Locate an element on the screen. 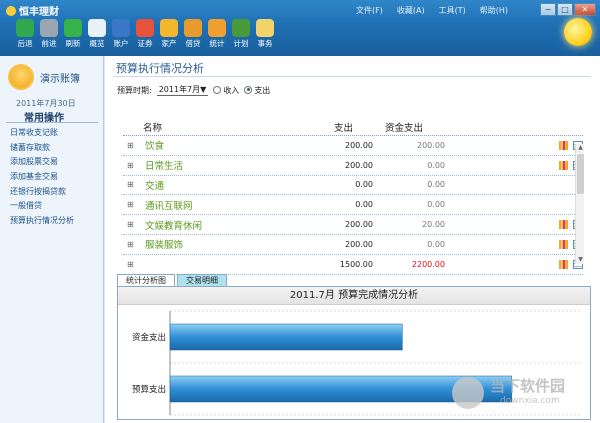 The image size is (600, 423). op-savings: 储蓄存取款 is located at coordinates (42, 148).